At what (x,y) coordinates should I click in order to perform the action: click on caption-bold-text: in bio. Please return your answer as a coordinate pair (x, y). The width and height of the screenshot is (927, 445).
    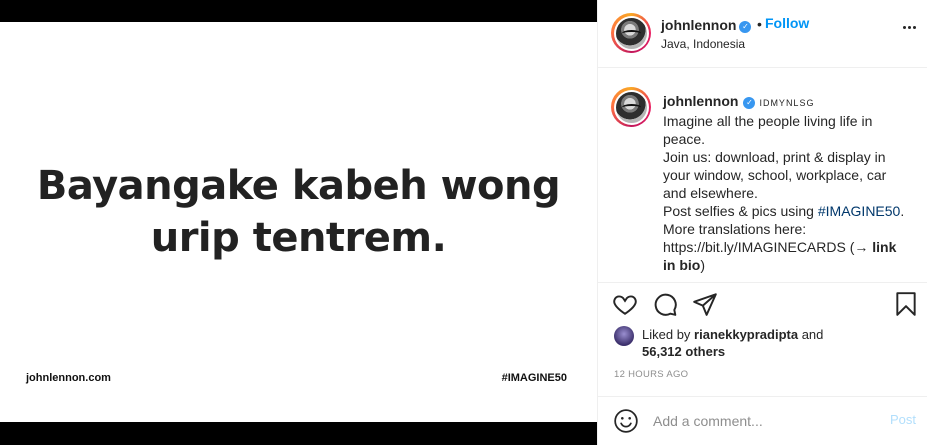
    Looking at the image, I should click on (682, 265).